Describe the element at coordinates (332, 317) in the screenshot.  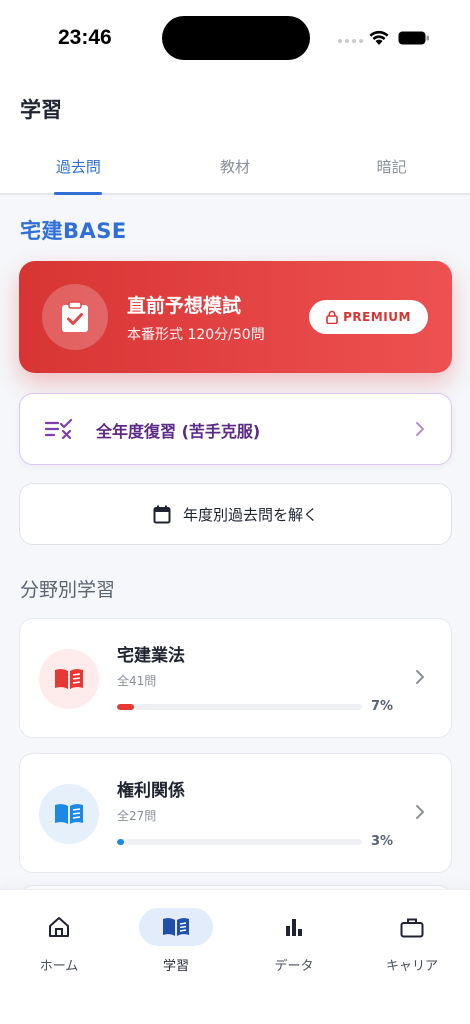
I see `lock-icon` at that location.